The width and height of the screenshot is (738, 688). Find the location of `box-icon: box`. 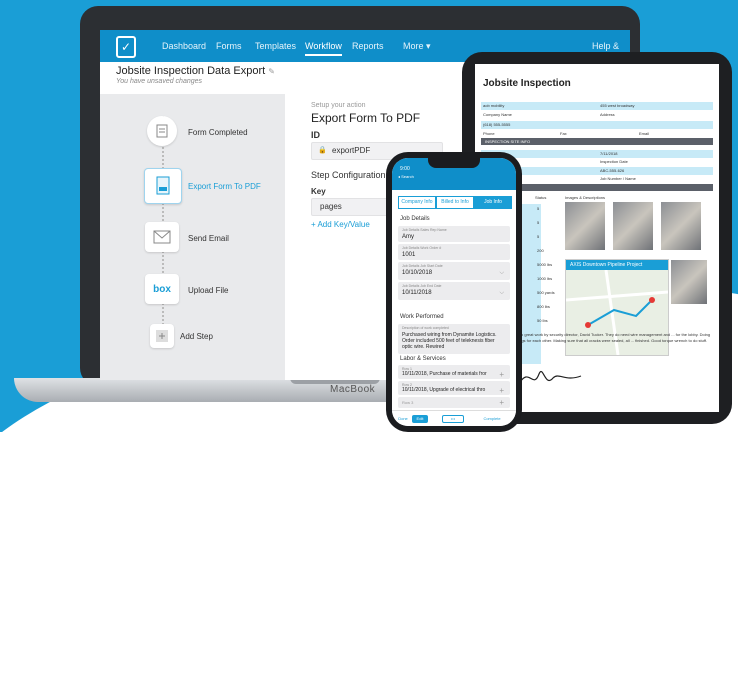

box-icon: box is located at coordinates (162, 289).